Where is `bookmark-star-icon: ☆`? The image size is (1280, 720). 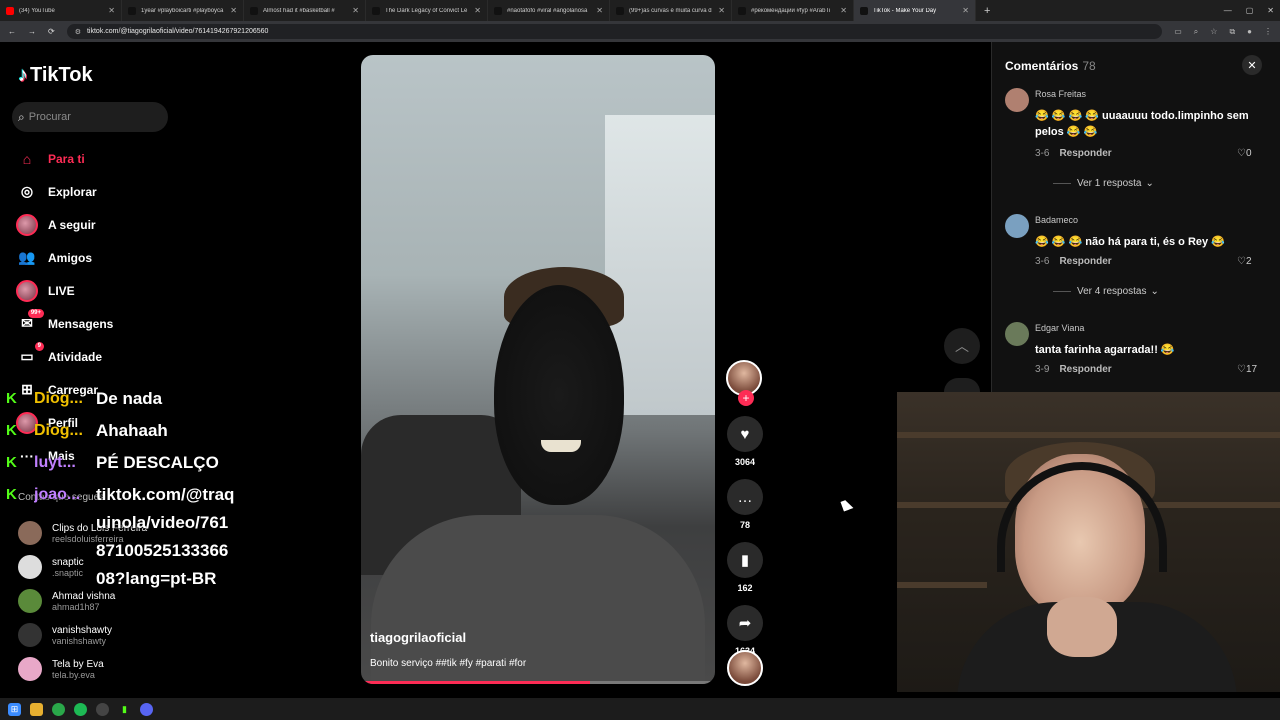
bookmark-star-icon: ☆ is located at coordinates (1213, 32).